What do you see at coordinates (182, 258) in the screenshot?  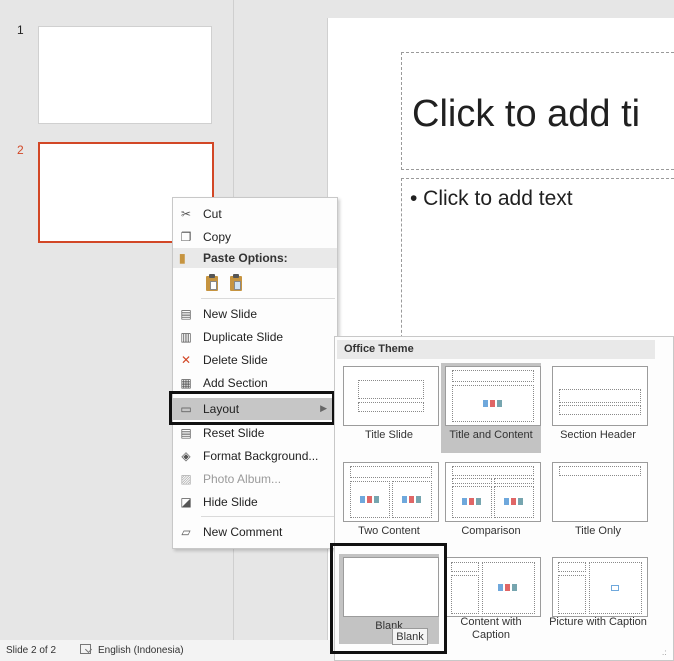 I see `paste-icon: ▮` at bounding box center [182, 258].